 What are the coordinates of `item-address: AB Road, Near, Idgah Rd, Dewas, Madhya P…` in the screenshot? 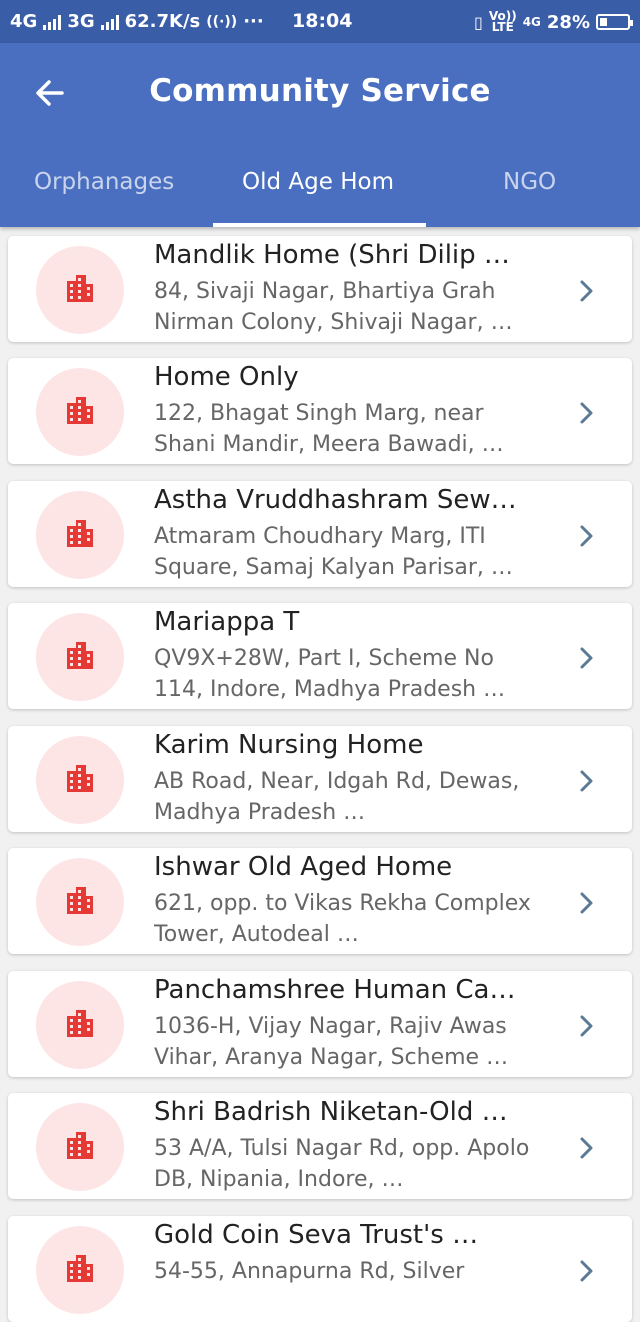 It's located at (337, 797).